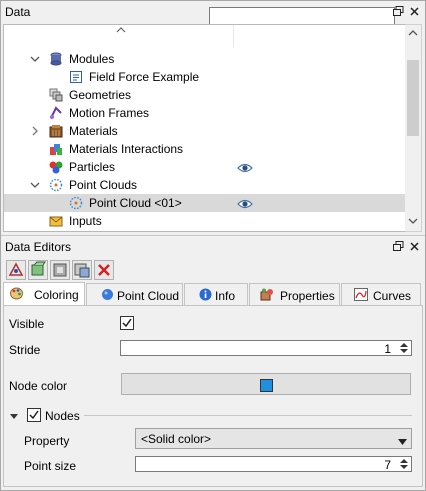 The width and height of the screenshot is (426, 491). What do you see at coordinates (176, 439) in the screenshot?
I see `property-value: <Solid color>` at bounding box center [176, 439].